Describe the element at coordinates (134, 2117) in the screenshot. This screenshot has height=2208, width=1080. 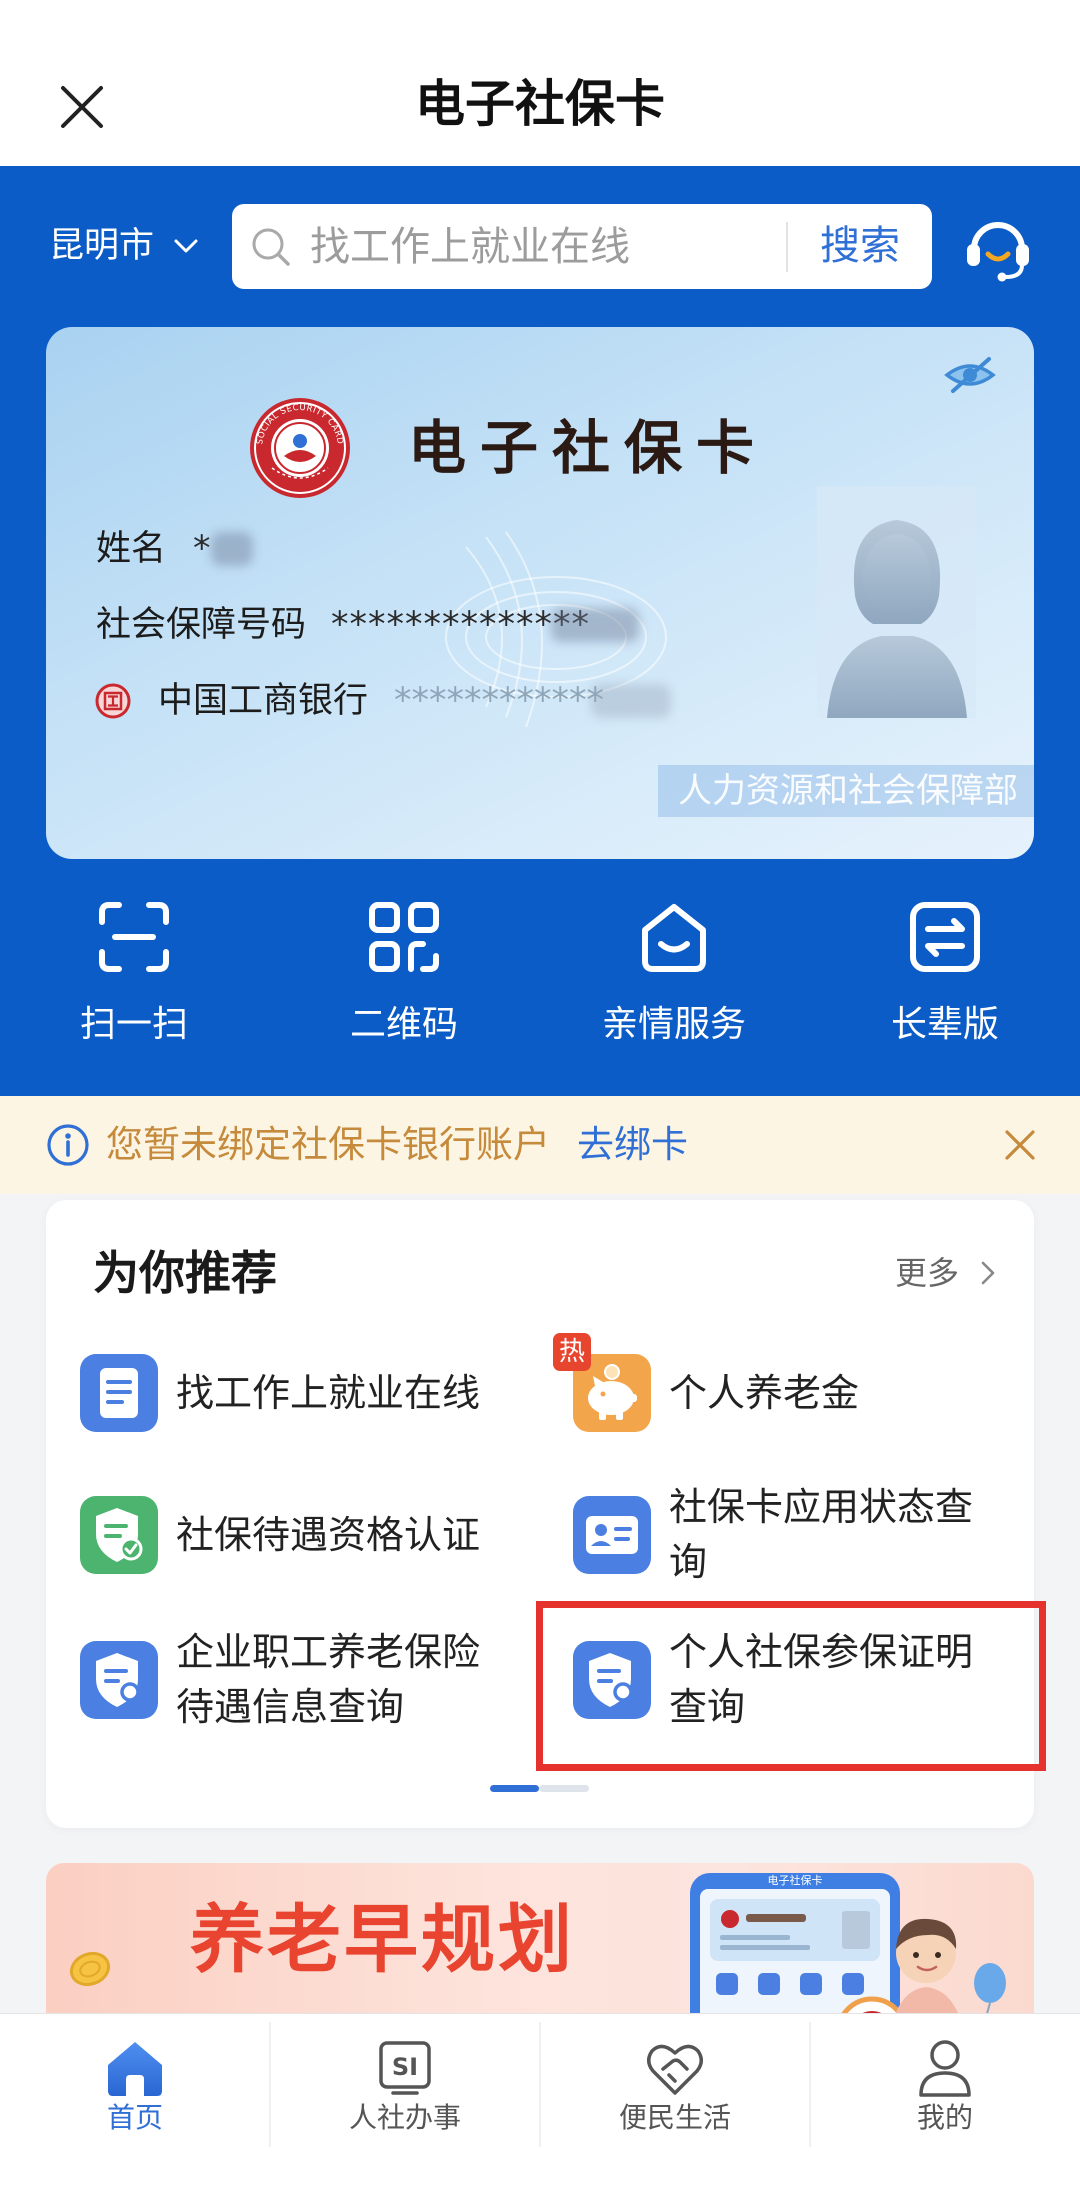
I see `nav-label: 首页` at that location.